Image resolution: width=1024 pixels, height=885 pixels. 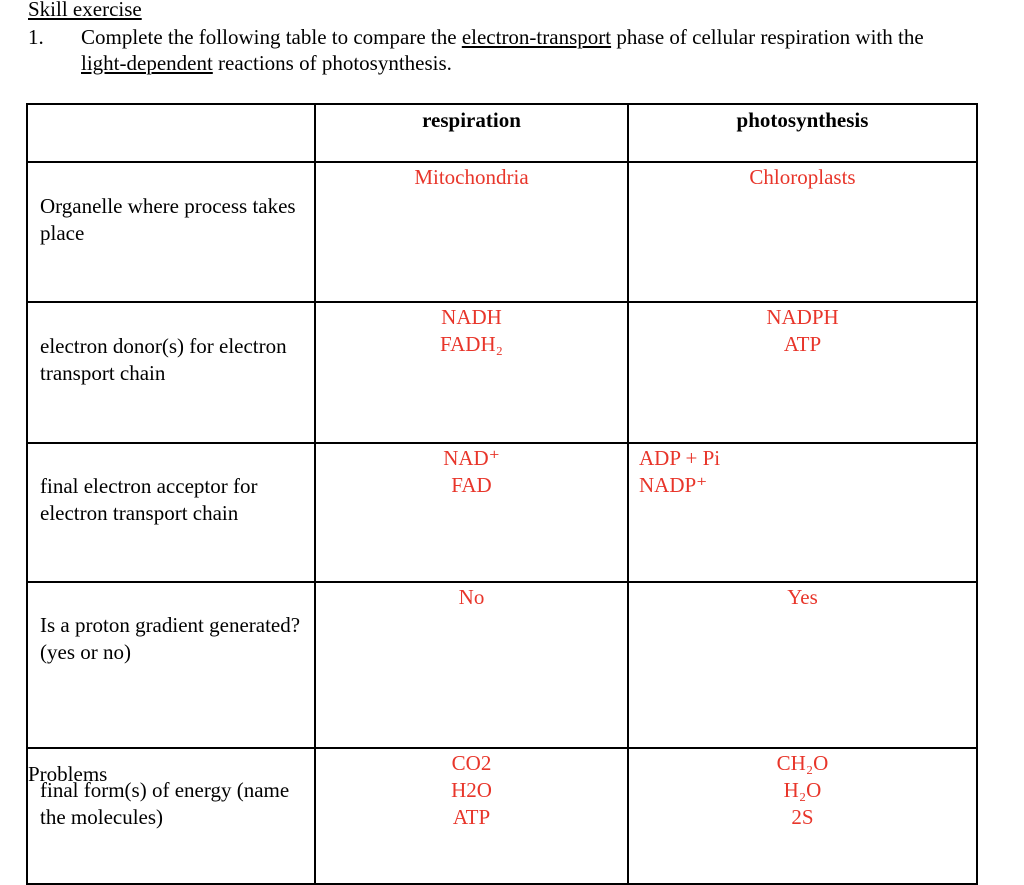 I want to click on answer-value: Yes, so click(x=802, y=597).